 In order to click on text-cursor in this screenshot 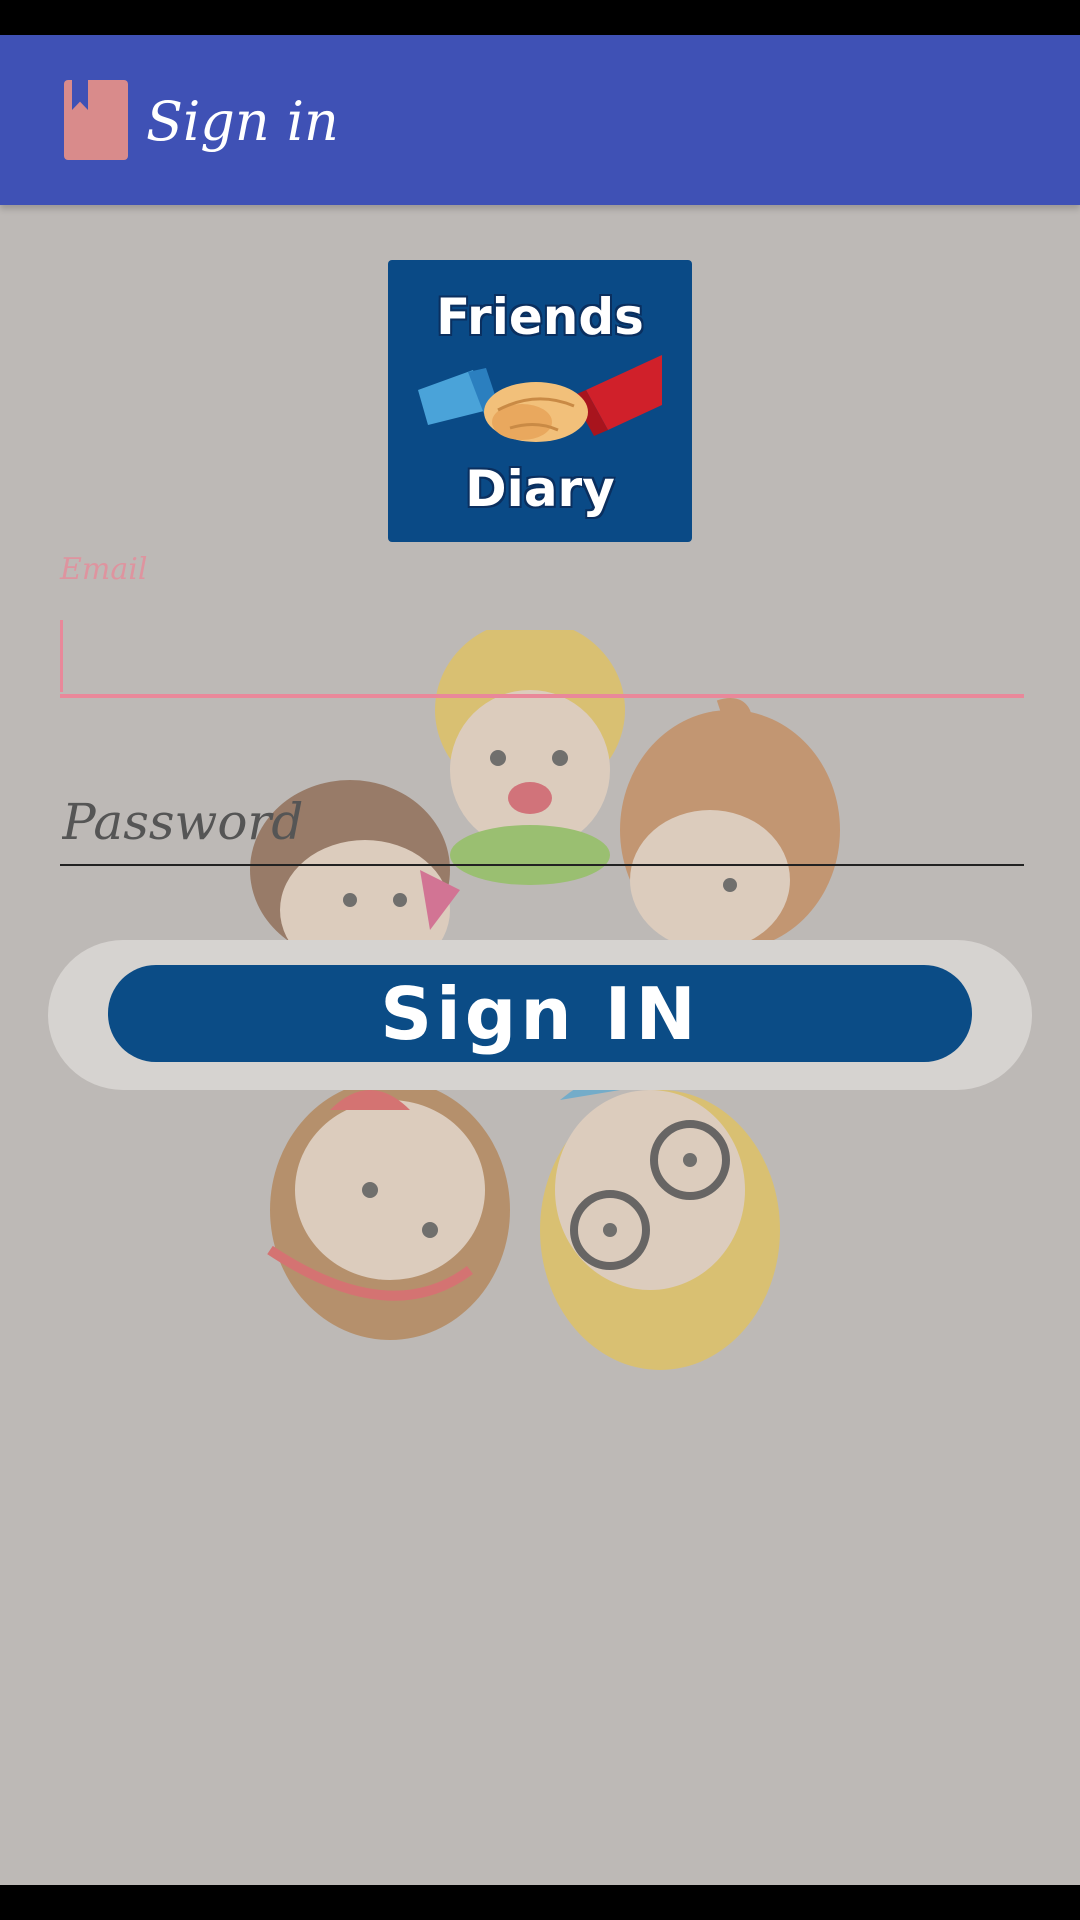, I will do `click(61, 656)`.